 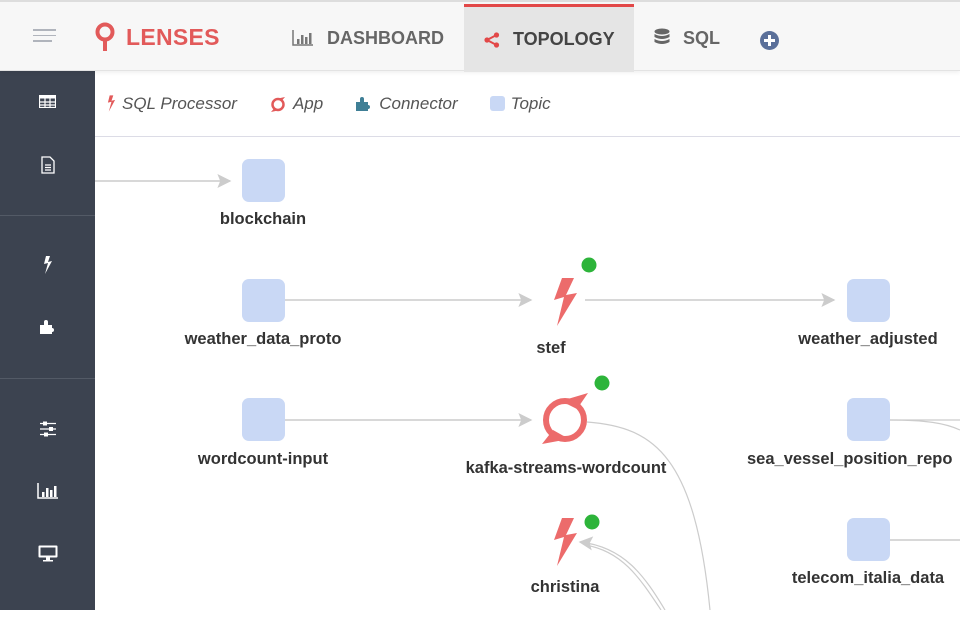 I want to click on edge-sea-vessel-out, so click(x=924, y=425).